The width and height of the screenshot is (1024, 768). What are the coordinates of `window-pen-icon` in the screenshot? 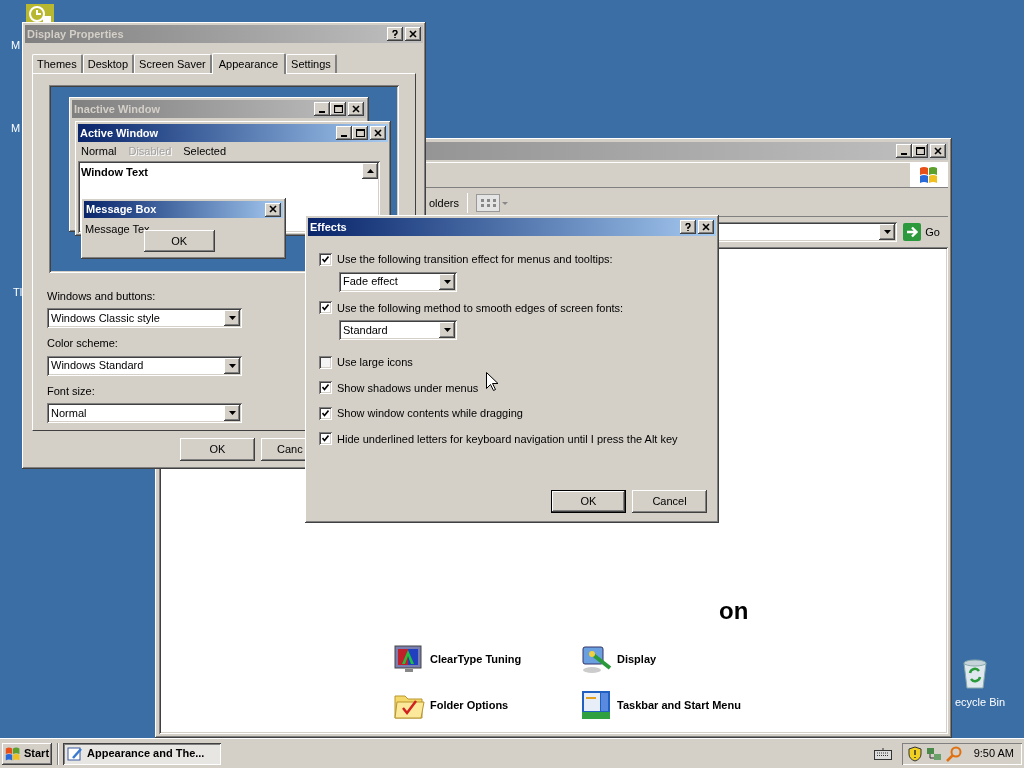 It's located at (75, 753).